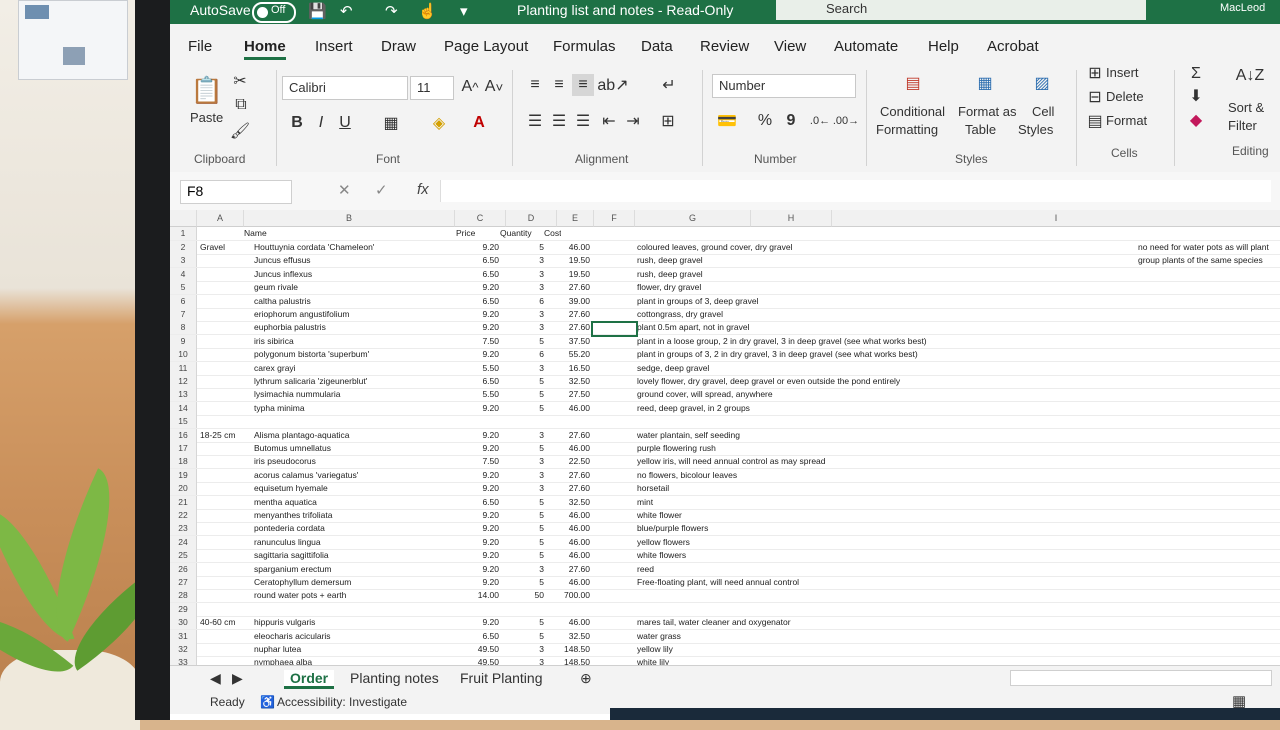 The height and width of the screenshot is (730, 1280). I want to click on clipboard-icon: 📋, so click(207, 90).